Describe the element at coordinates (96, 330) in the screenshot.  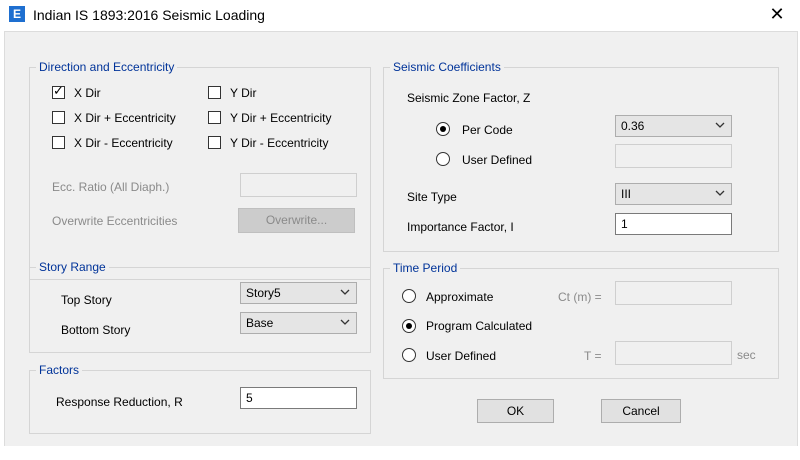
I see `bottom-story-label: Bottom Story` at that location.